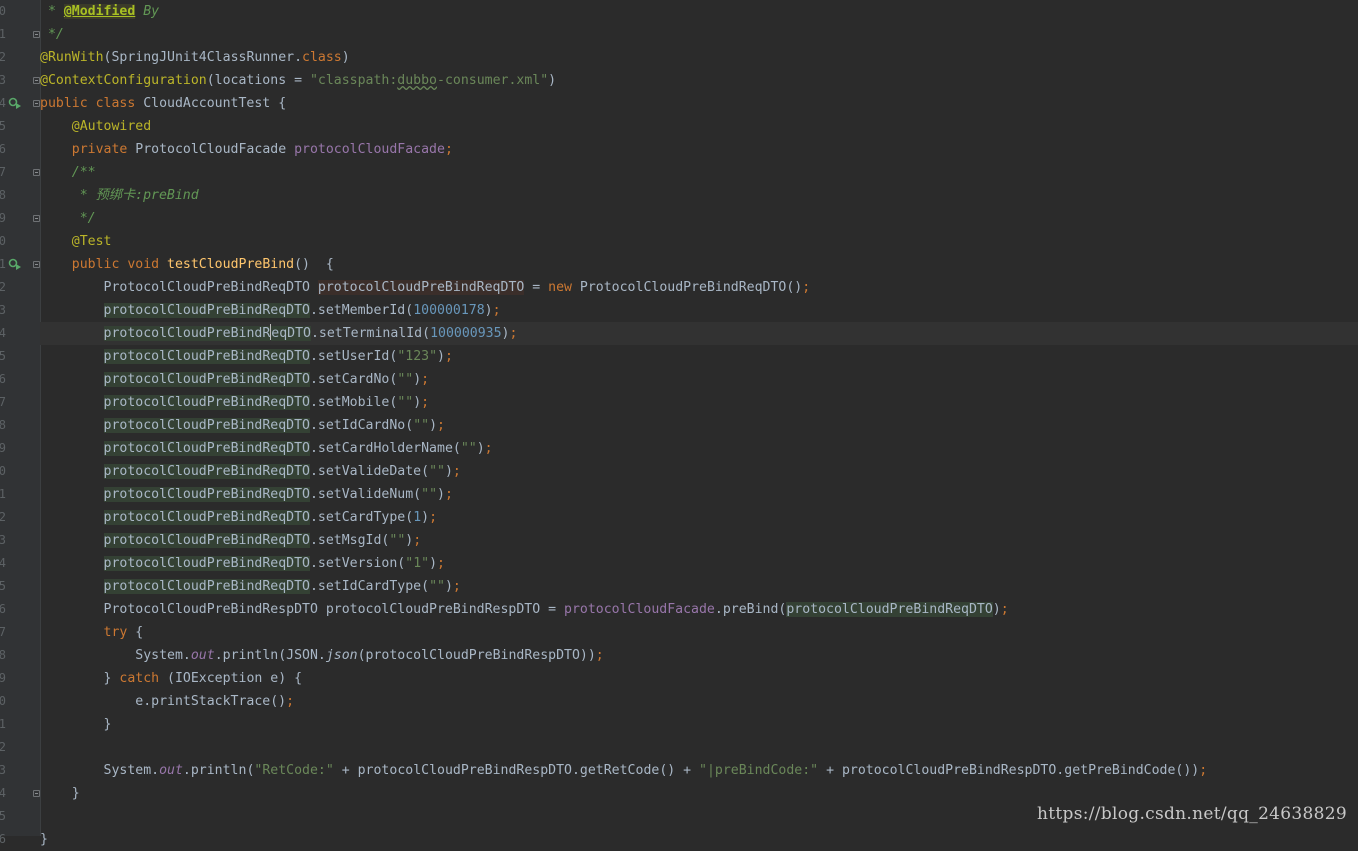  Describe the element at coordinates (171, 770) in the screenshot. I see `code-token: out` at that location.